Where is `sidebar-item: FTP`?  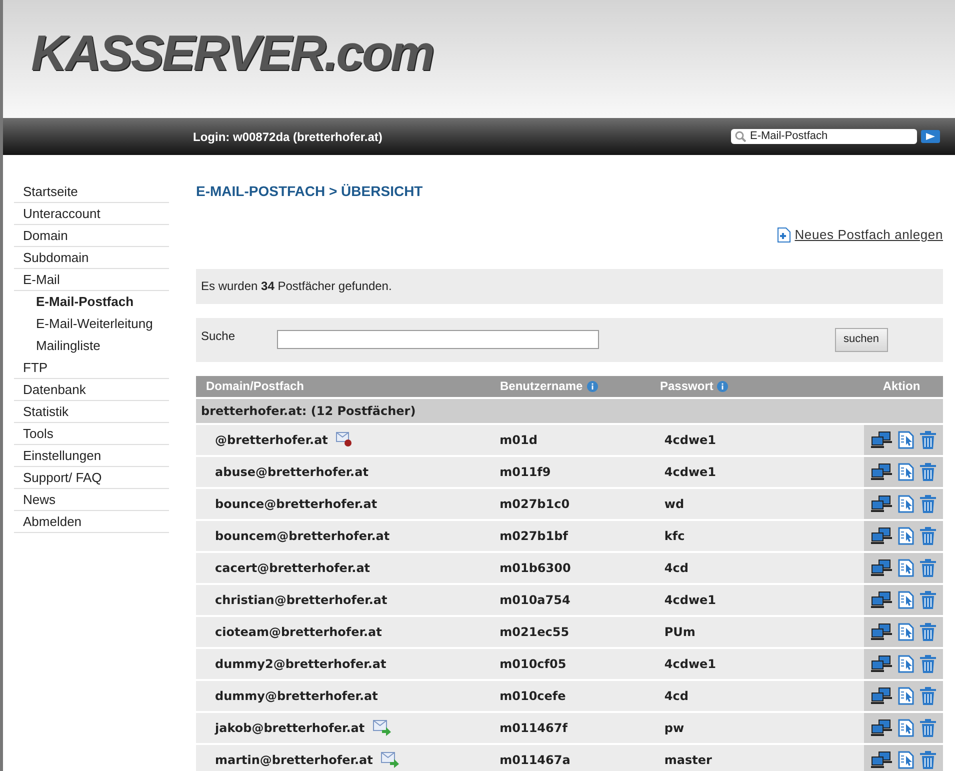 sidebar-item: FTP is located at coordinates (91, 368).